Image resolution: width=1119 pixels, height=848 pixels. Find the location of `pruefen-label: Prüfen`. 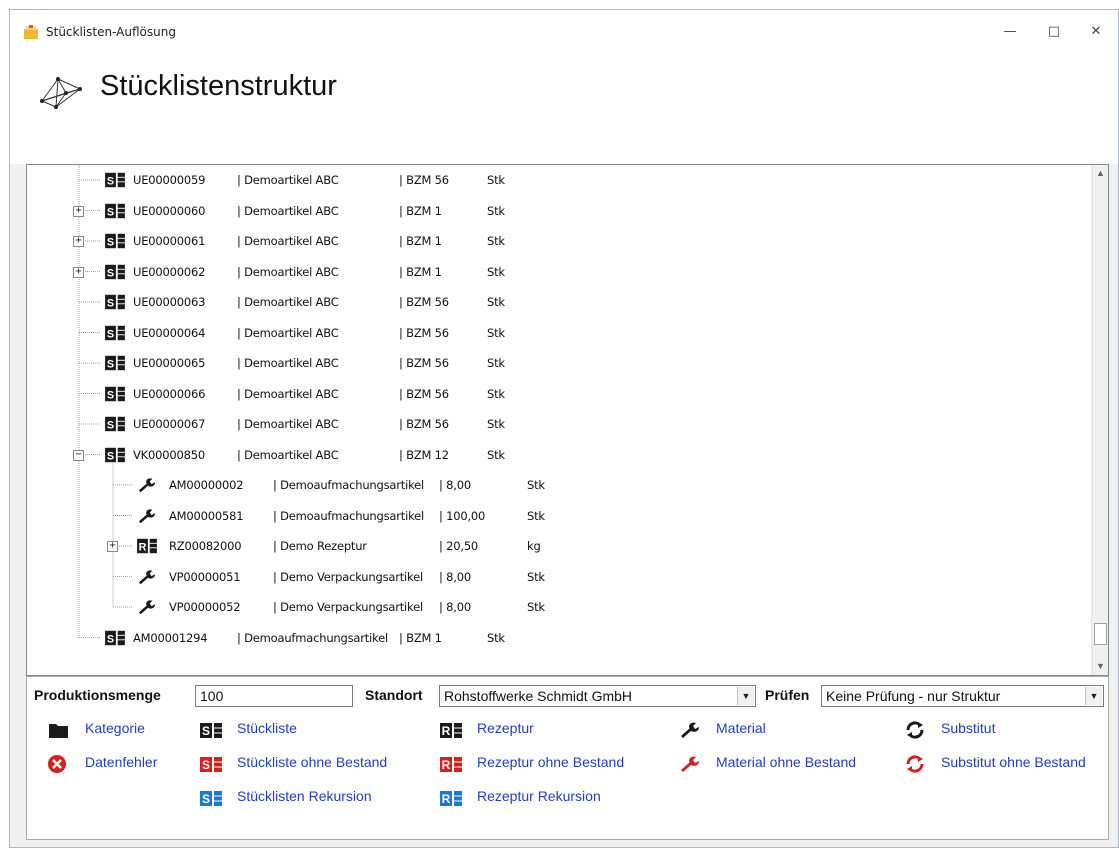

pruefen-label: Prüfen is located at coordinates (787, 695).